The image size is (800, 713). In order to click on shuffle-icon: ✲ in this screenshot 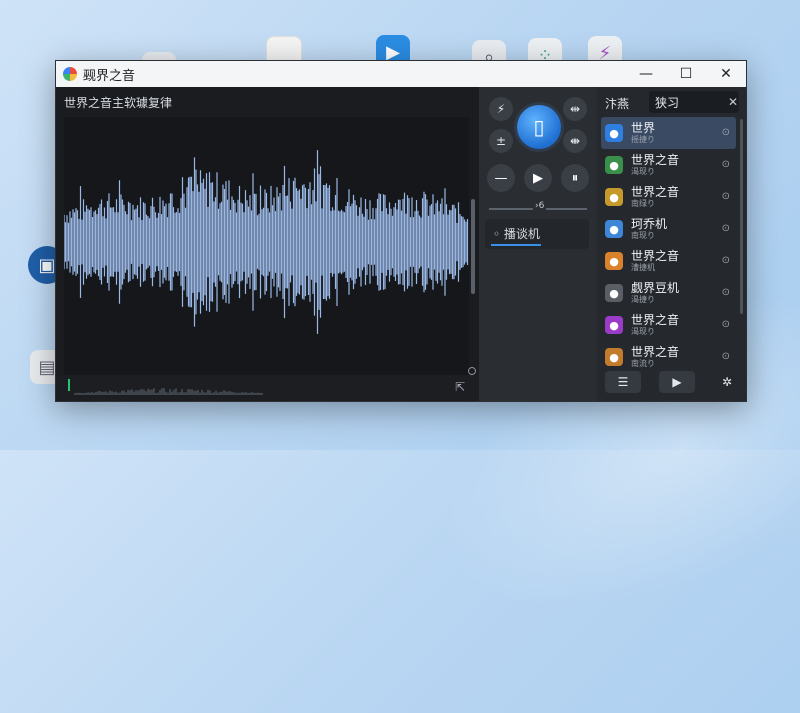, I will do `click(727, 382)`.